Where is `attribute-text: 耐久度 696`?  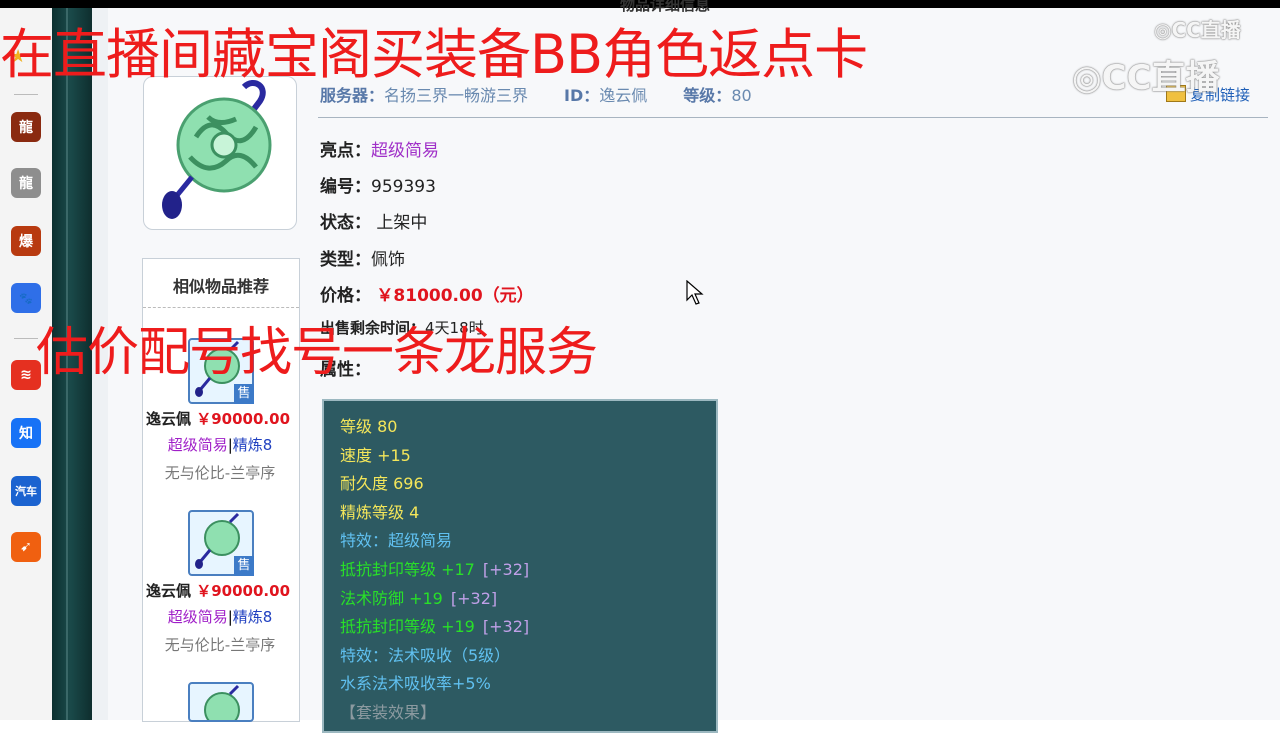
attribute-text: 耐久度 696 is located at coordinates (382, 484).